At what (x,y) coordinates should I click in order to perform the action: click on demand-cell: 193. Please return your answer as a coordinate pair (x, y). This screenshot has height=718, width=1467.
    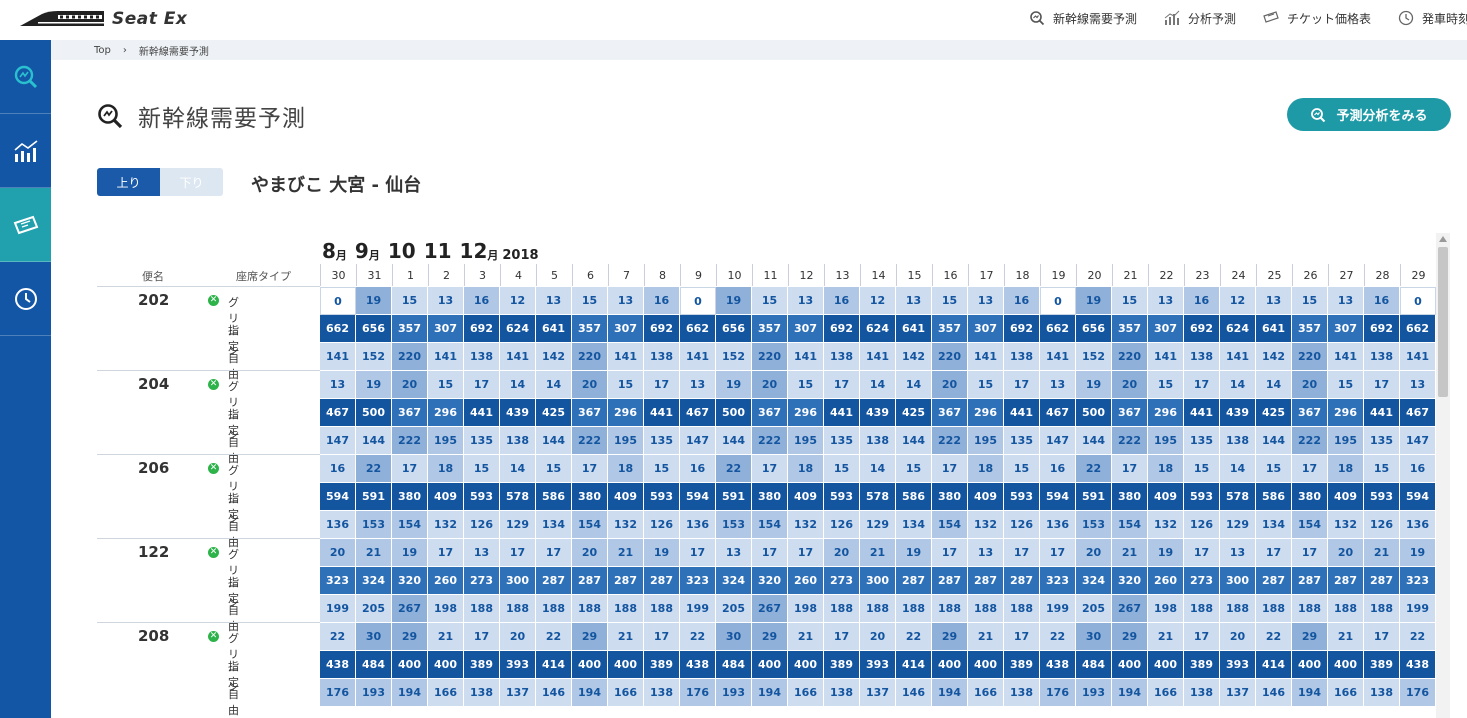
    Looking at the image, I should click on (374, 693).